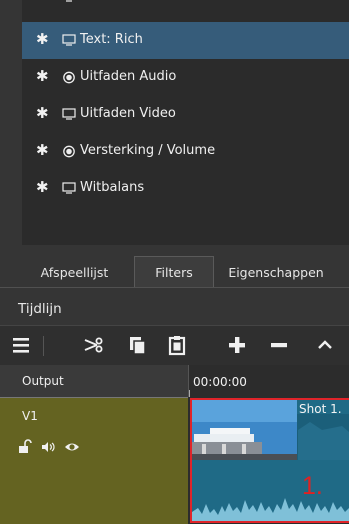 The height and width of the screenshot is (524, 349). Describe the element at coordinates (21, 345) in the screenshot. I see `menu-icon` at that location.